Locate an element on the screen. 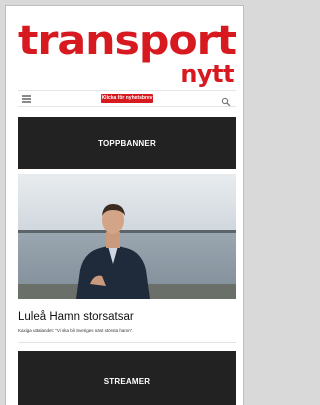  top-navbar: Klicka för nyhetsbrev is located at coordinates (127, 98).